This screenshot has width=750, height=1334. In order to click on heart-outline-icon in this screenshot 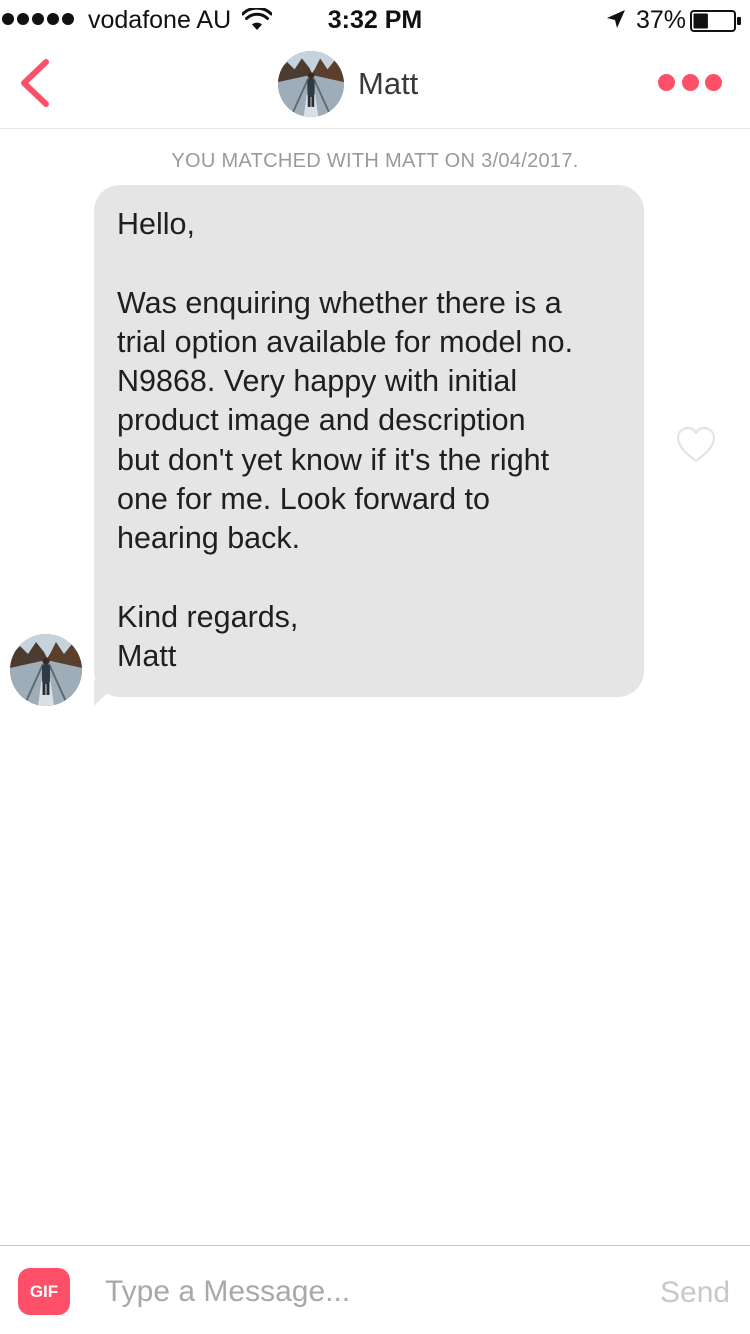, I will do `click(696, 444)`.